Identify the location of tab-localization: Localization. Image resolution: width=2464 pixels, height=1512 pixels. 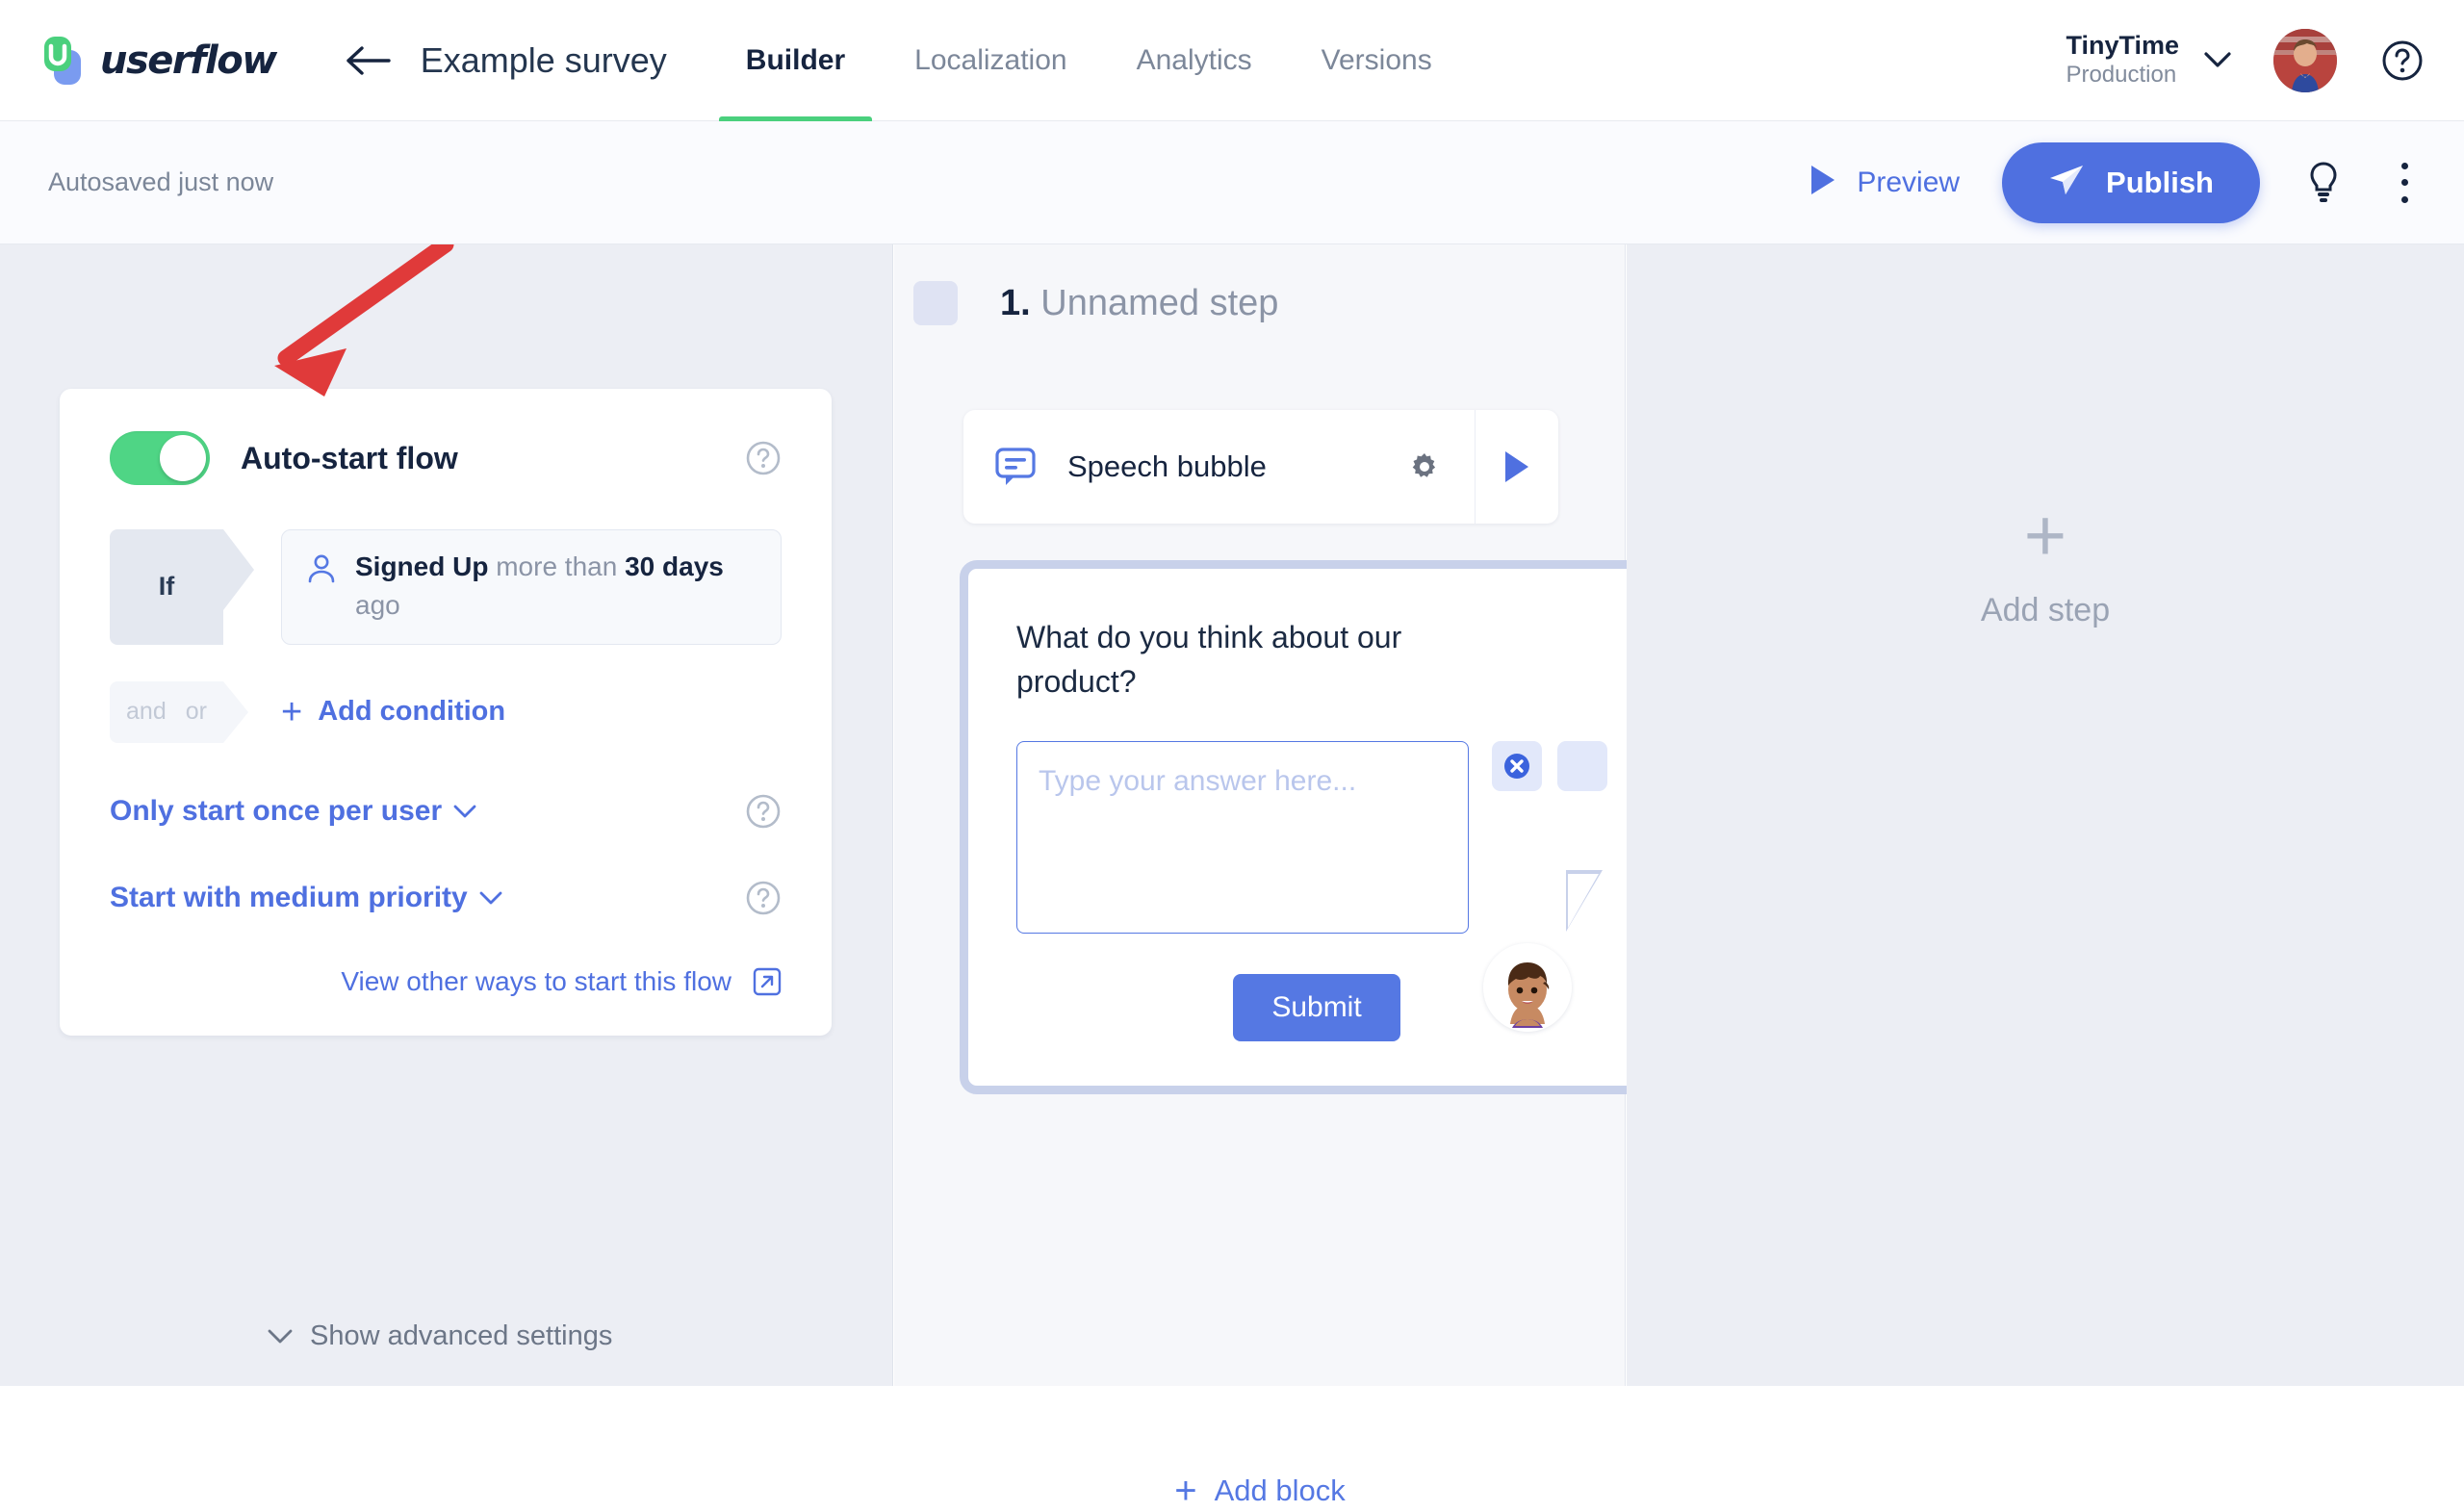
(990, 60).